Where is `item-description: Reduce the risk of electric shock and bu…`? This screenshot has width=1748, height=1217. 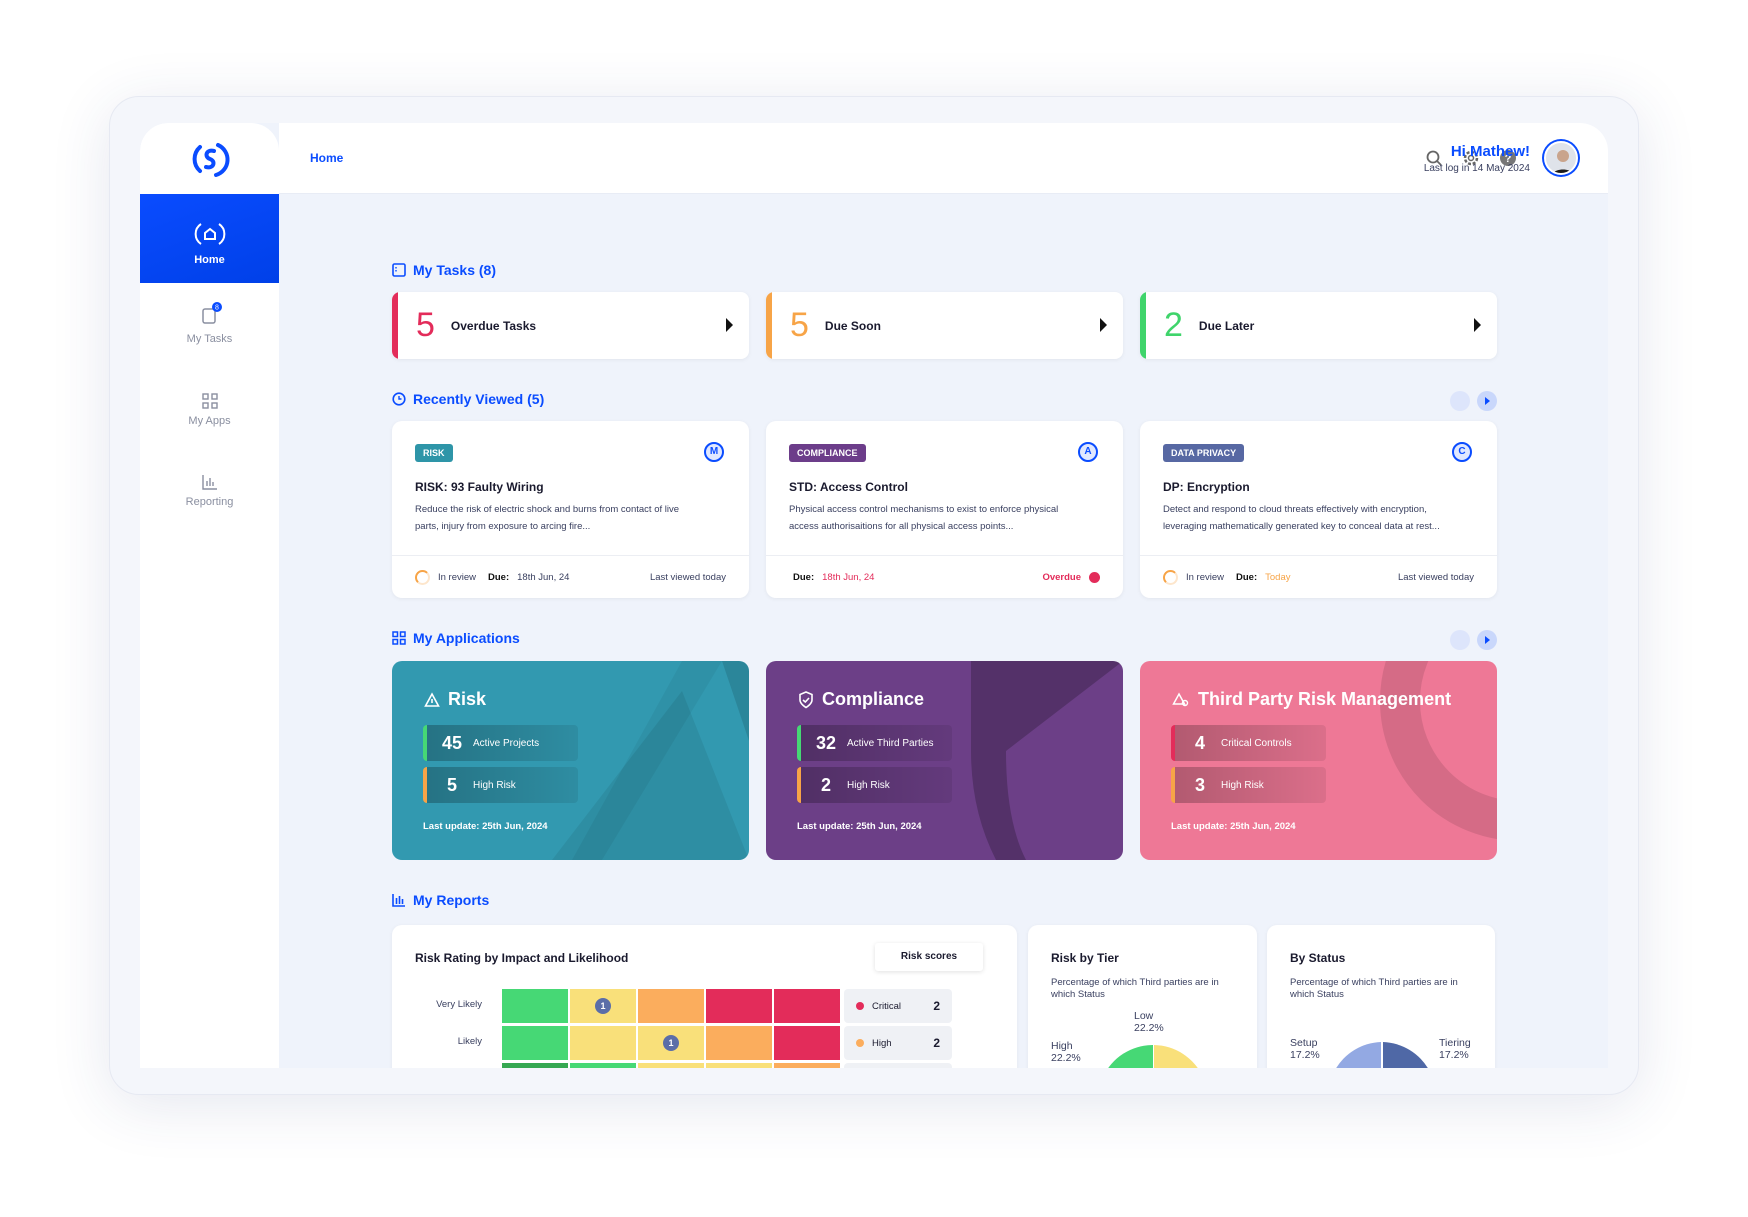 item-description: Reduce the risk of electric shock and bu… is located at coordinates (547, 518).